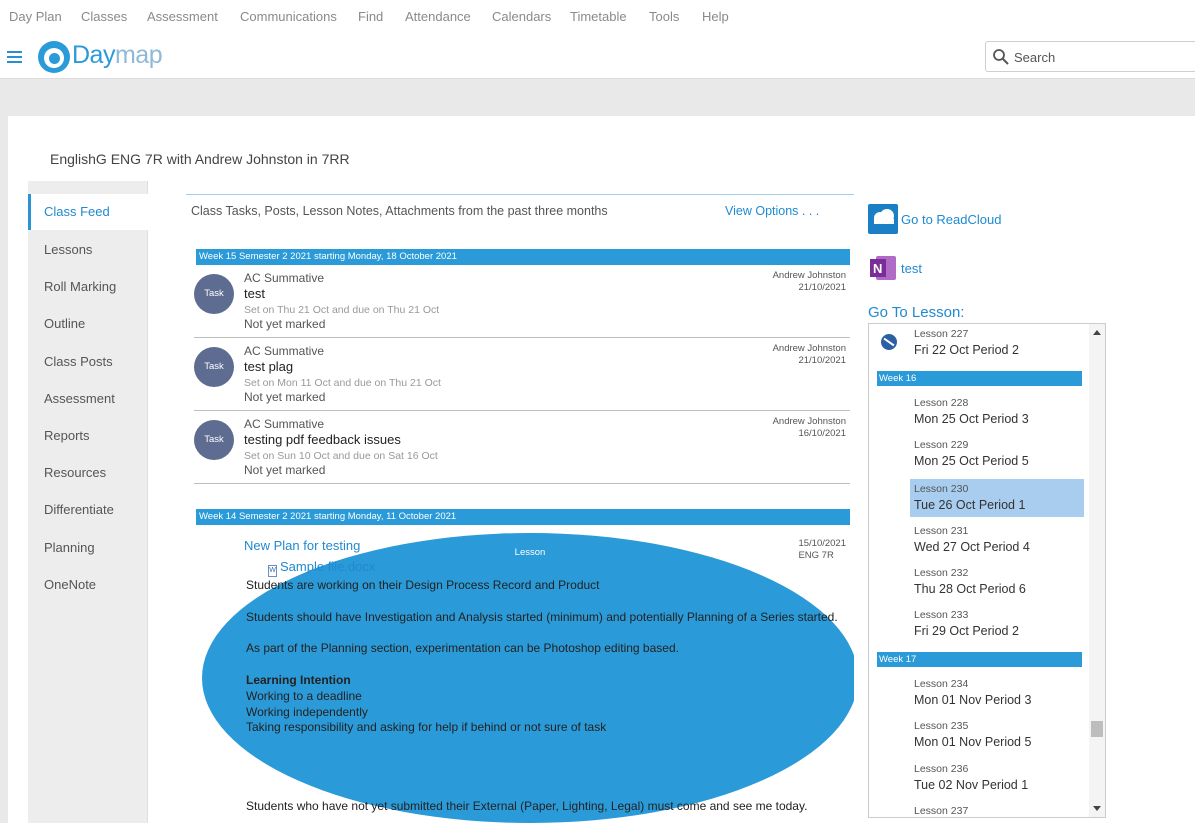 The width and height of the screenshot is (1195, 823). I want to click on menu-communications: Communications, so click(288, 16).